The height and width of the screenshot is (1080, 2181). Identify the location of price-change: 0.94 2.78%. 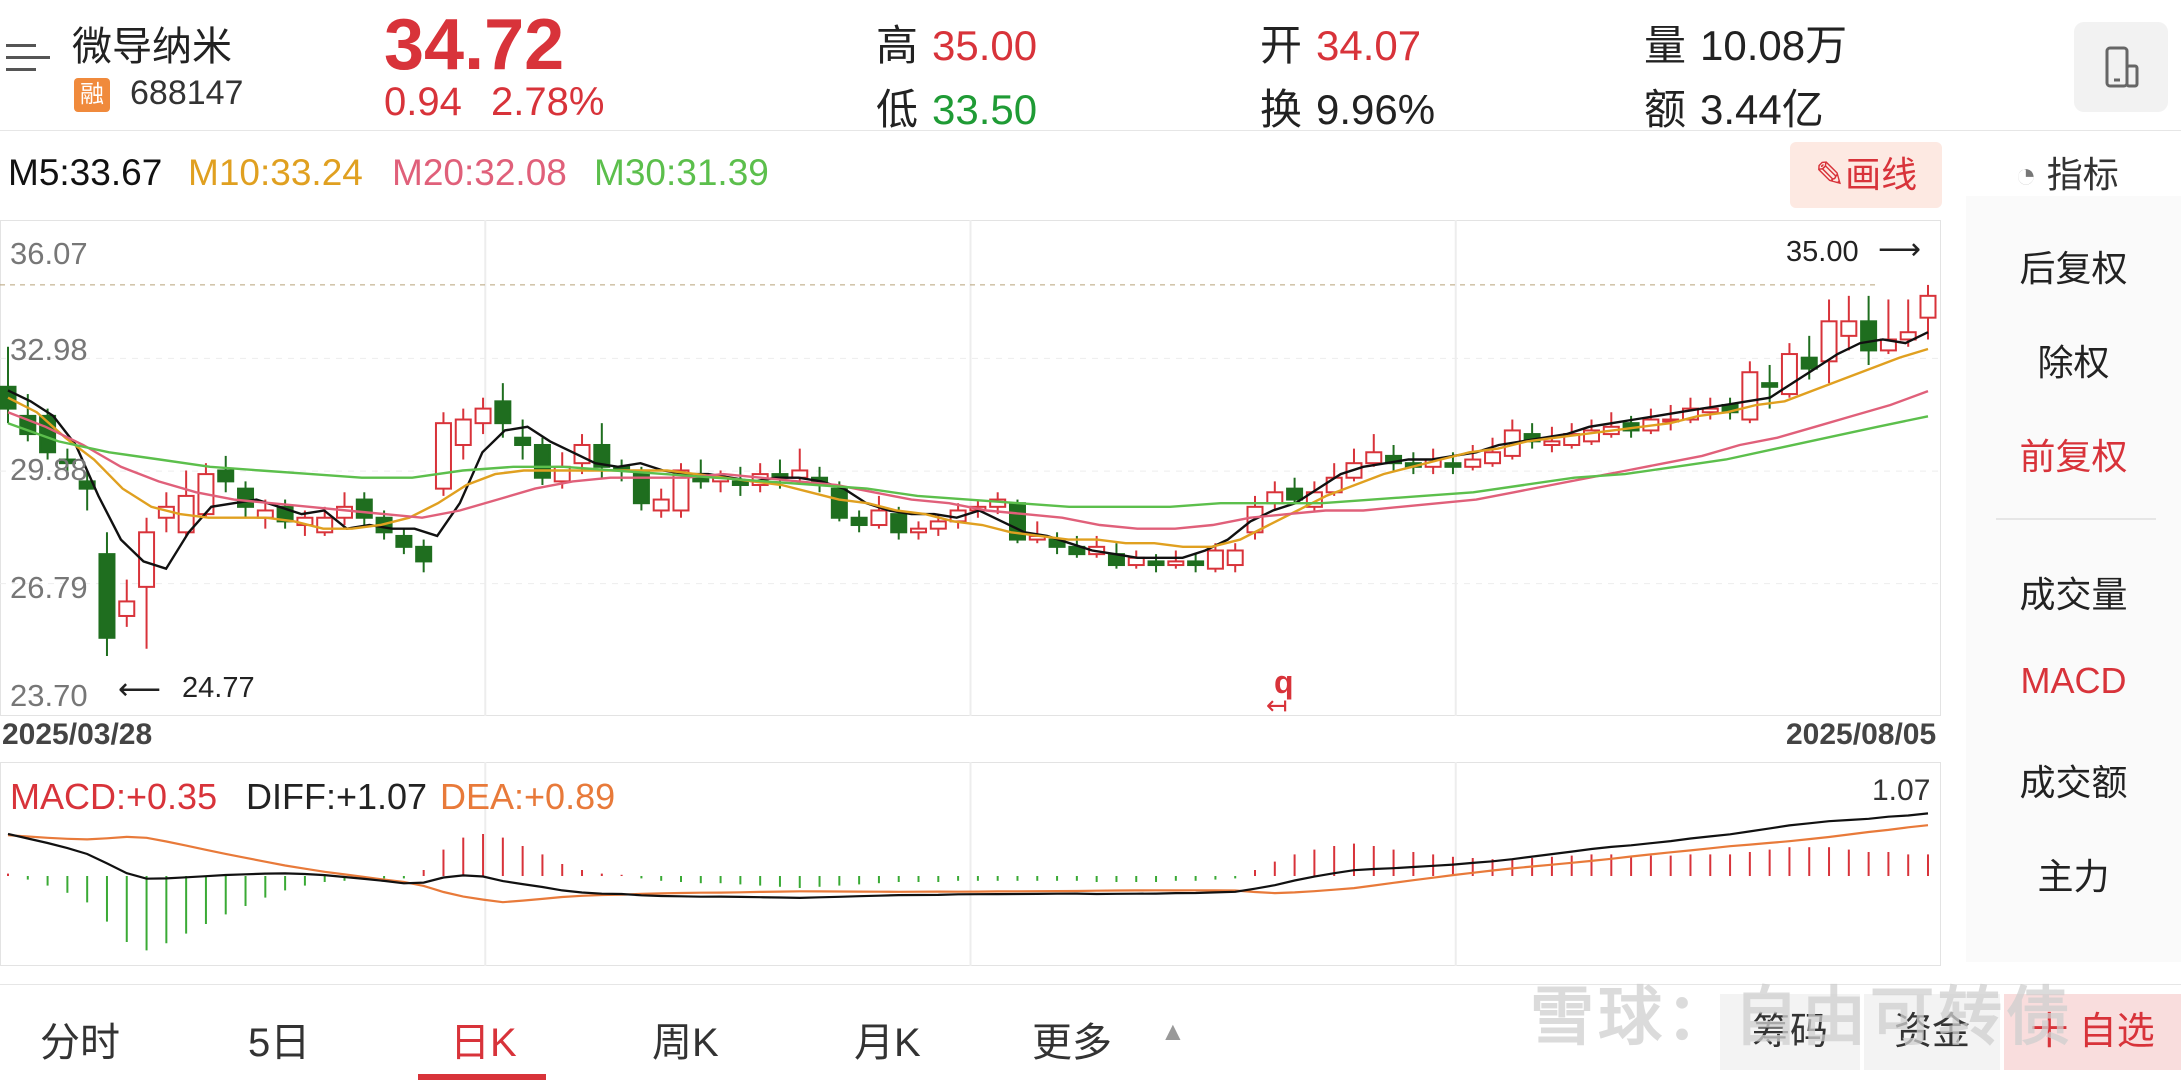
(494, 102).